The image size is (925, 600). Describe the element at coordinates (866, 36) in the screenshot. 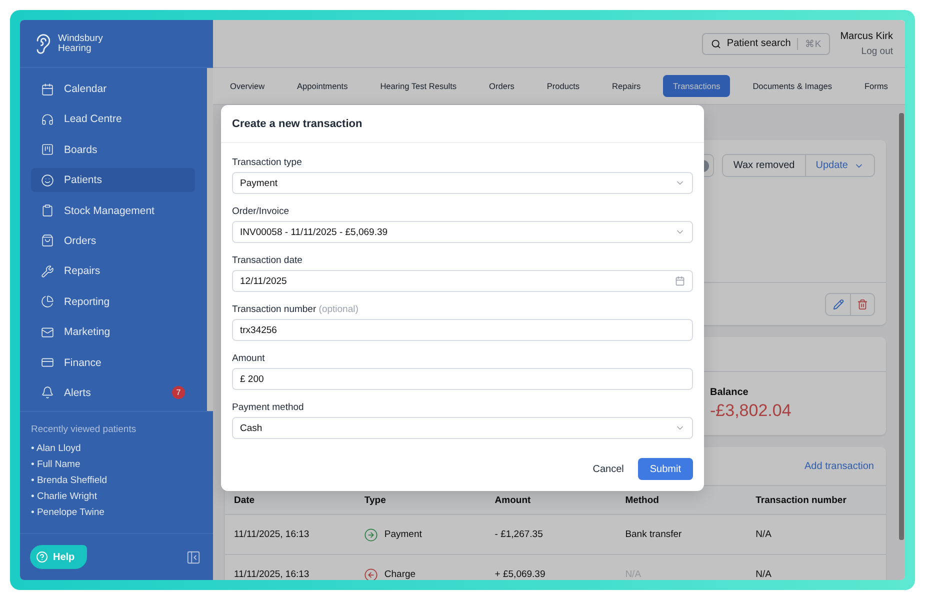

I see `user-name: Marcus Kirk` at that location.